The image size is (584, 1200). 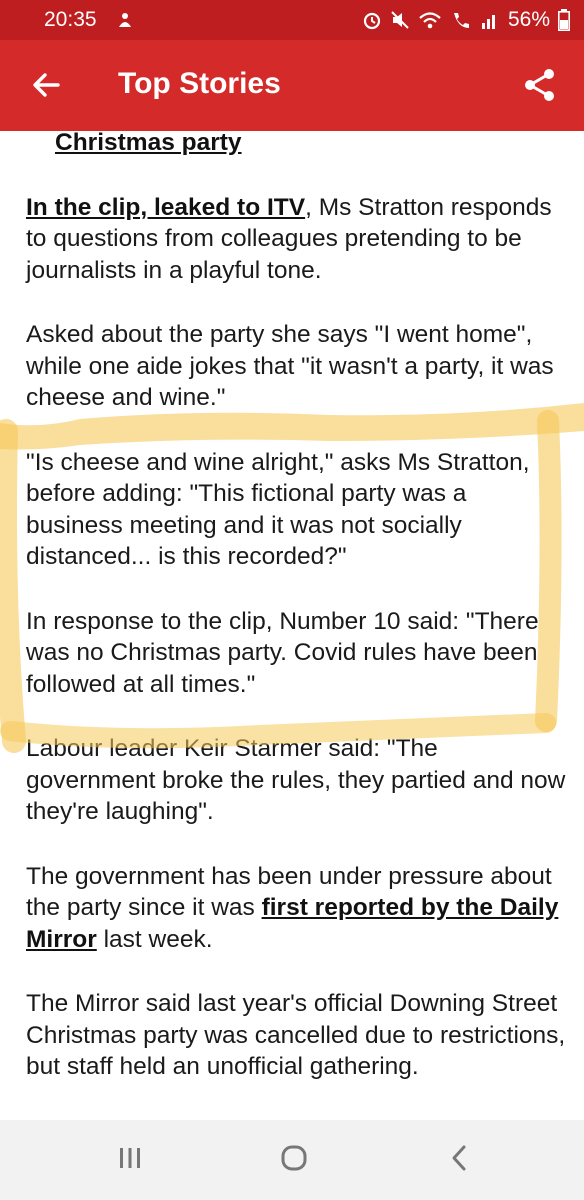 I want to click on status-bar: 20:35 56%, so click(x=292, y=20).